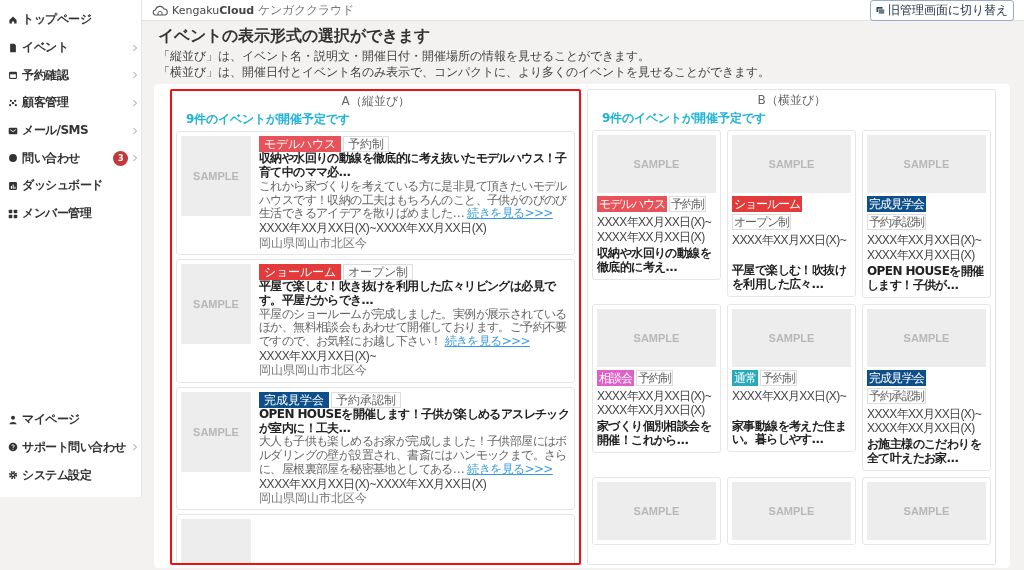  Describe the element at coordinates (413, 328) in the screenshot. I see `event-description: 平屋のショールームが完成しました。実例が展示されているほか、無料相談会もあわせて開催しております。ご予約不要ですので、お気軽にお越し下さい！ 続きを見る>>>` at that location.